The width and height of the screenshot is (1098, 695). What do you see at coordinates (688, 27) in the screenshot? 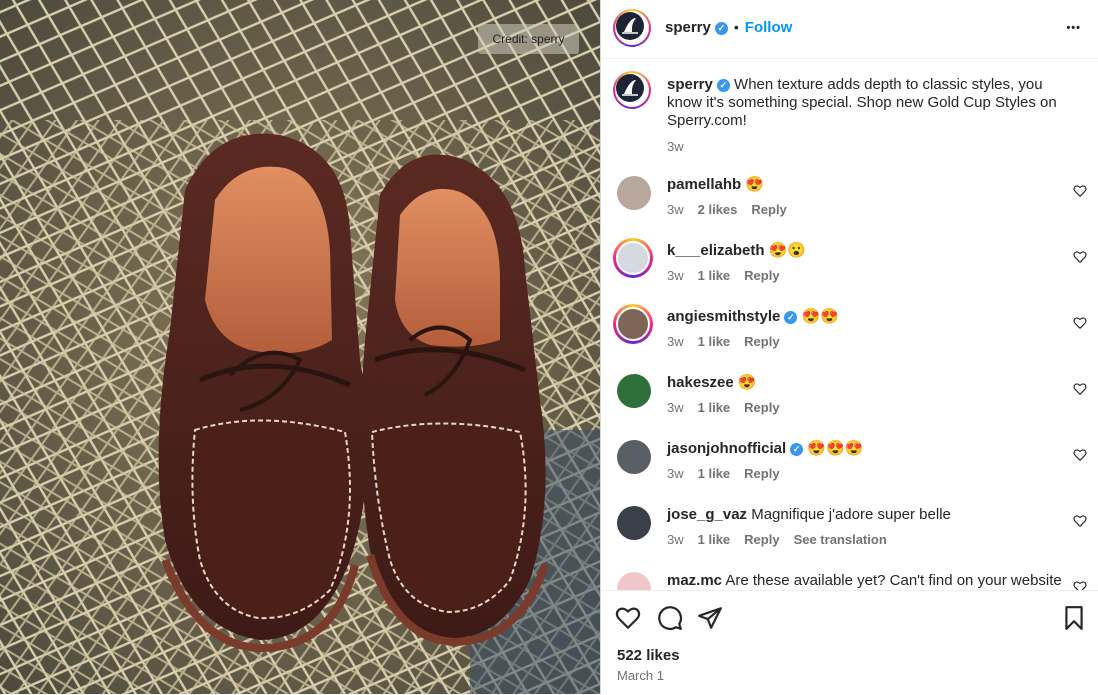
I see `author-username: sperry` at bounding box center [688, 27].